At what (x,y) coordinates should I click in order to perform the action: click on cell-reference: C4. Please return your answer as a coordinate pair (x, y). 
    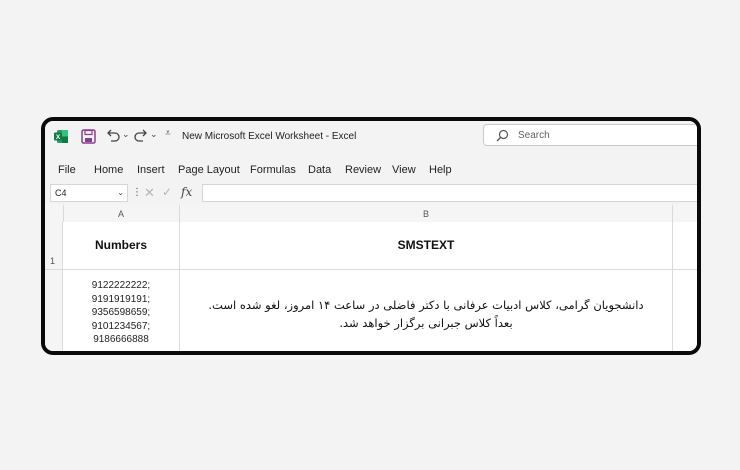
    Looking at the image, I should click on (61, 193).